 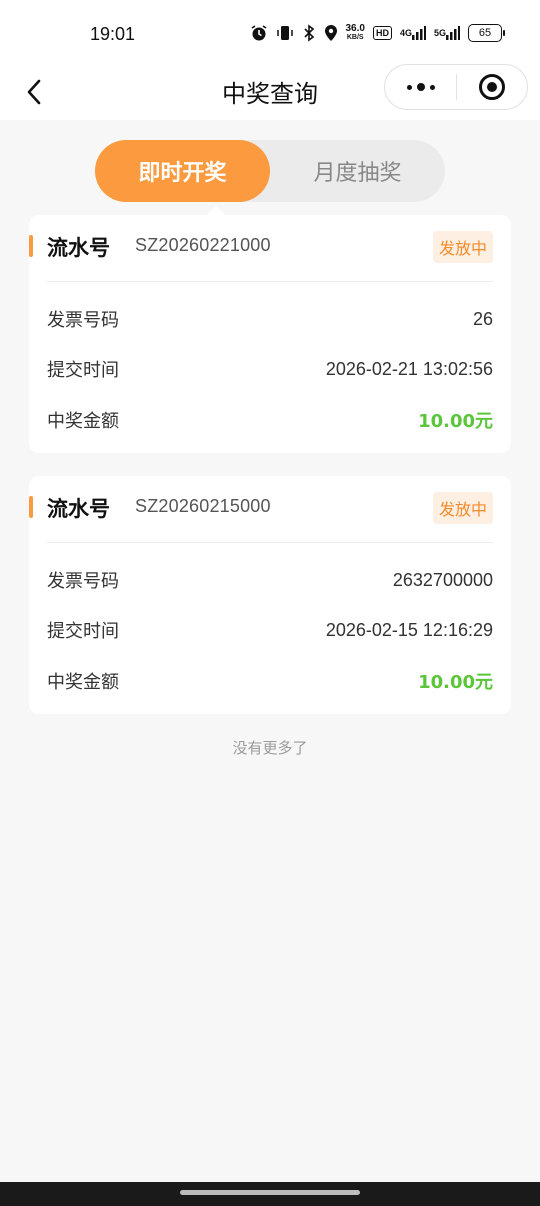 What do you see at coordinates (259, 33) in the screenshot?
I see `alarm-icon` at bounding box center [259, 33].